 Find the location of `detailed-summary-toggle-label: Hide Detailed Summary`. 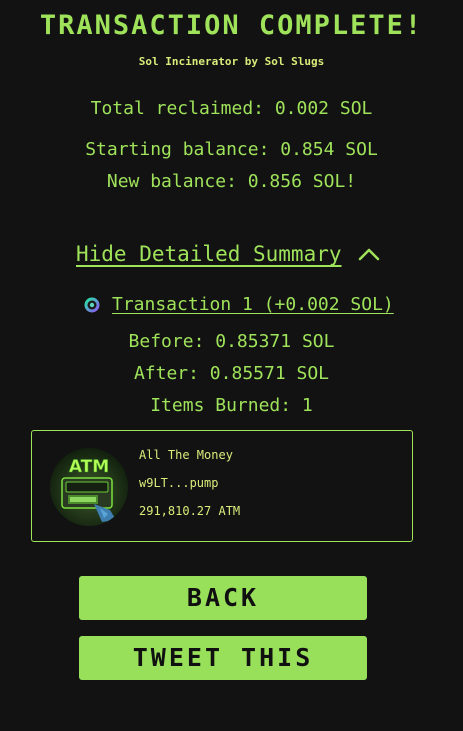

detailed-summary-toggle-label: Hide Detailed Summary is located at coordinates (209, 254).